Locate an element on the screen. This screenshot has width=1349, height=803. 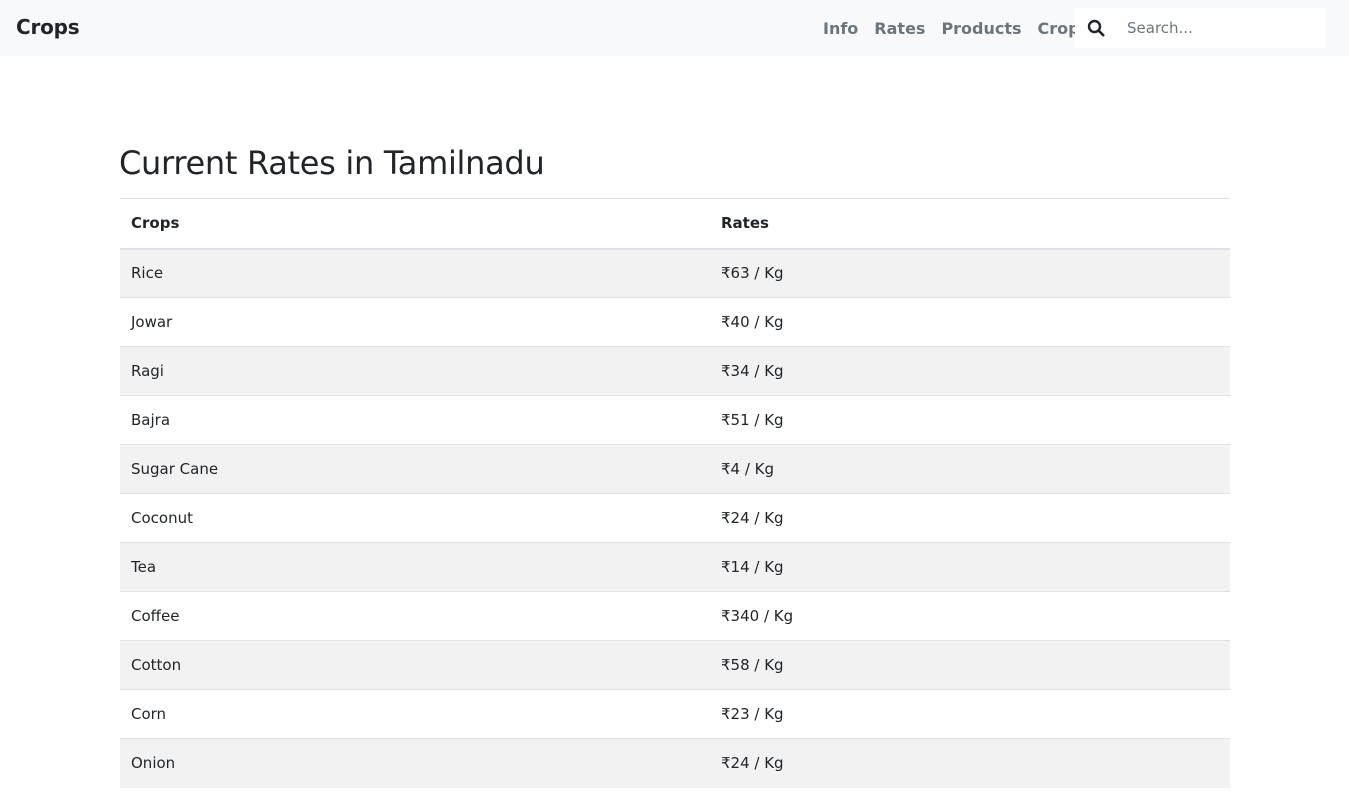
crop-name-cell: Tea is located at coordinates (415, 567).